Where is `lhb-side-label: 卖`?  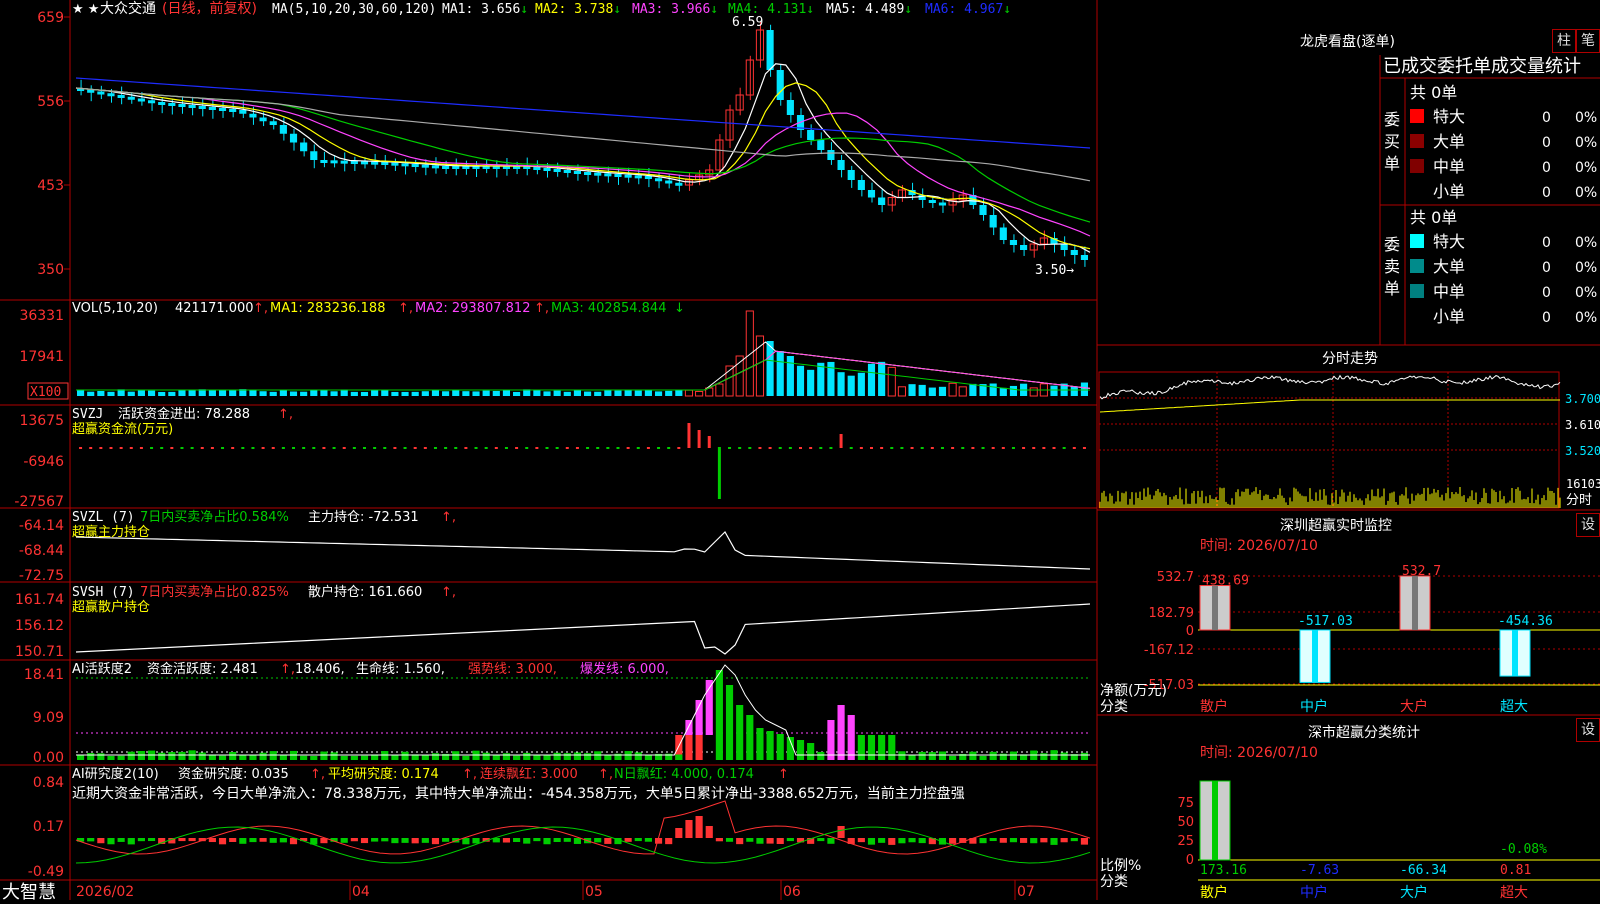
lhb-side-label: 卖 is located at coordinates (1392, 266).